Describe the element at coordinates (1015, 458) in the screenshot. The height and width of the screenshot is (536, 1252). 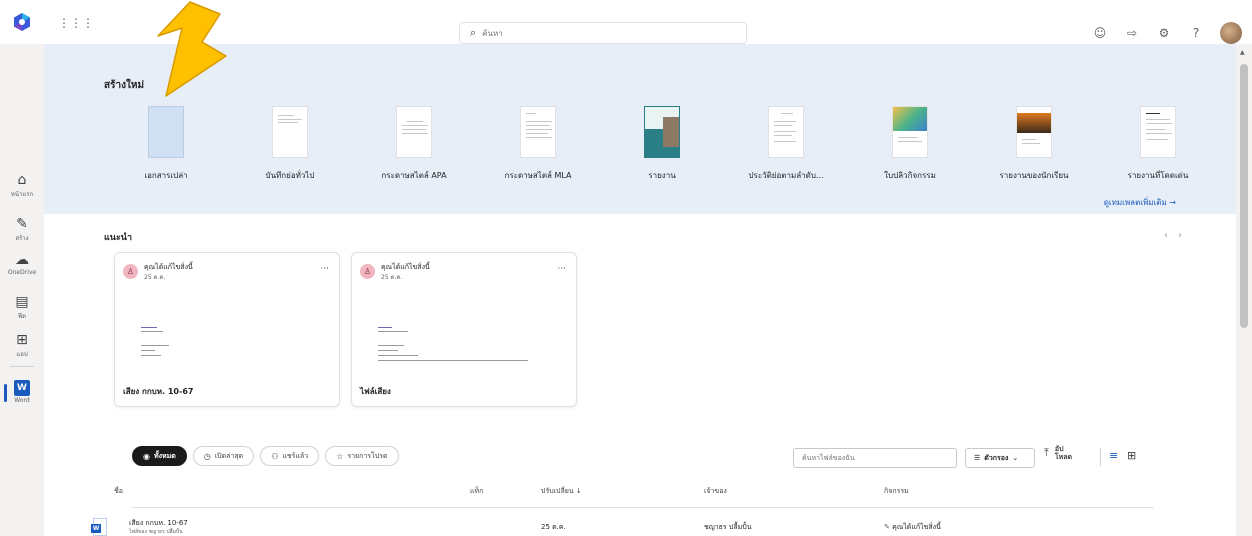
I see `chevron-down-icon: ⌄` at that location.